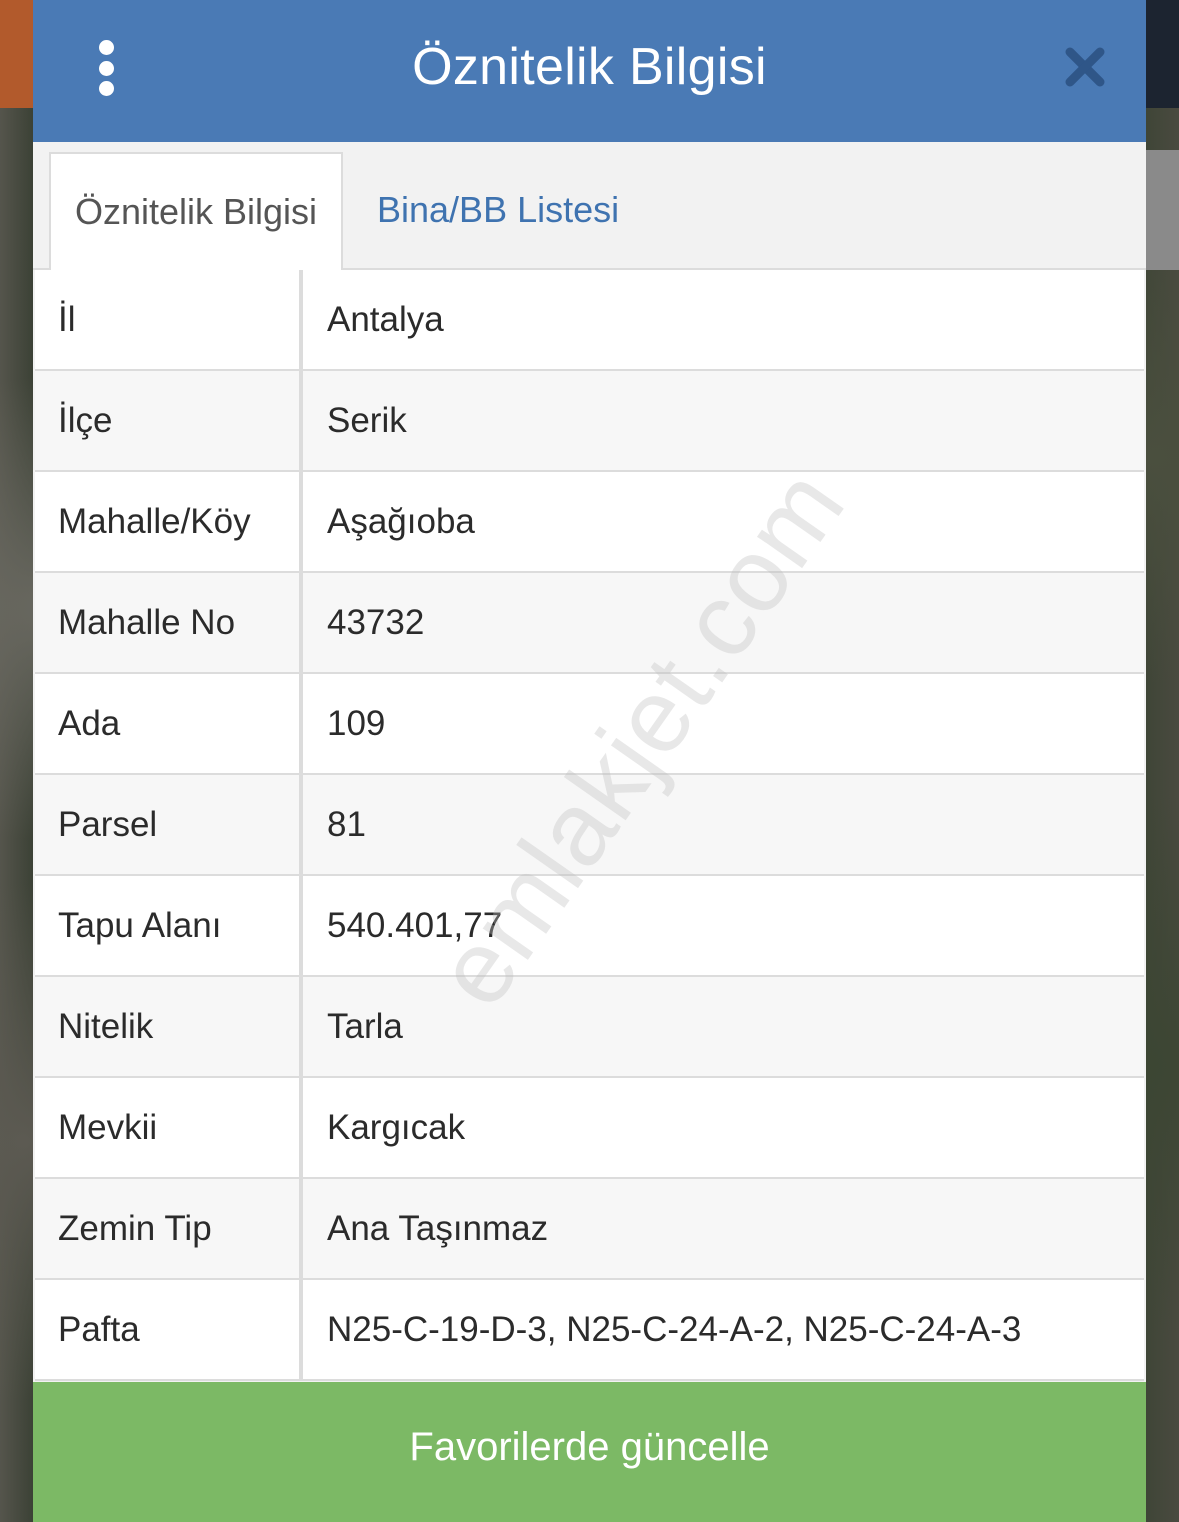 This screenshot has width=1179, height=1522. I want to click on tab-bar: Öznitelik Bilgisi Bina/BB Listesi, so click(589, 206).